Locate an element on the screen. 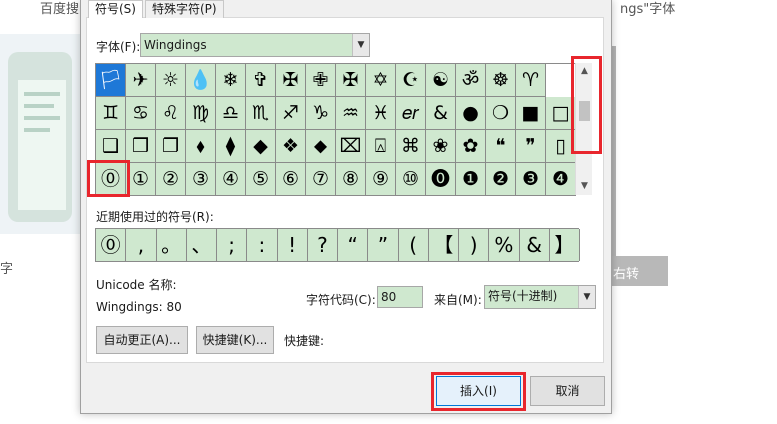 The height and width of the screenshot is (424, 777). symbol-cell: ⌧ is located at coordinates (351, 146).